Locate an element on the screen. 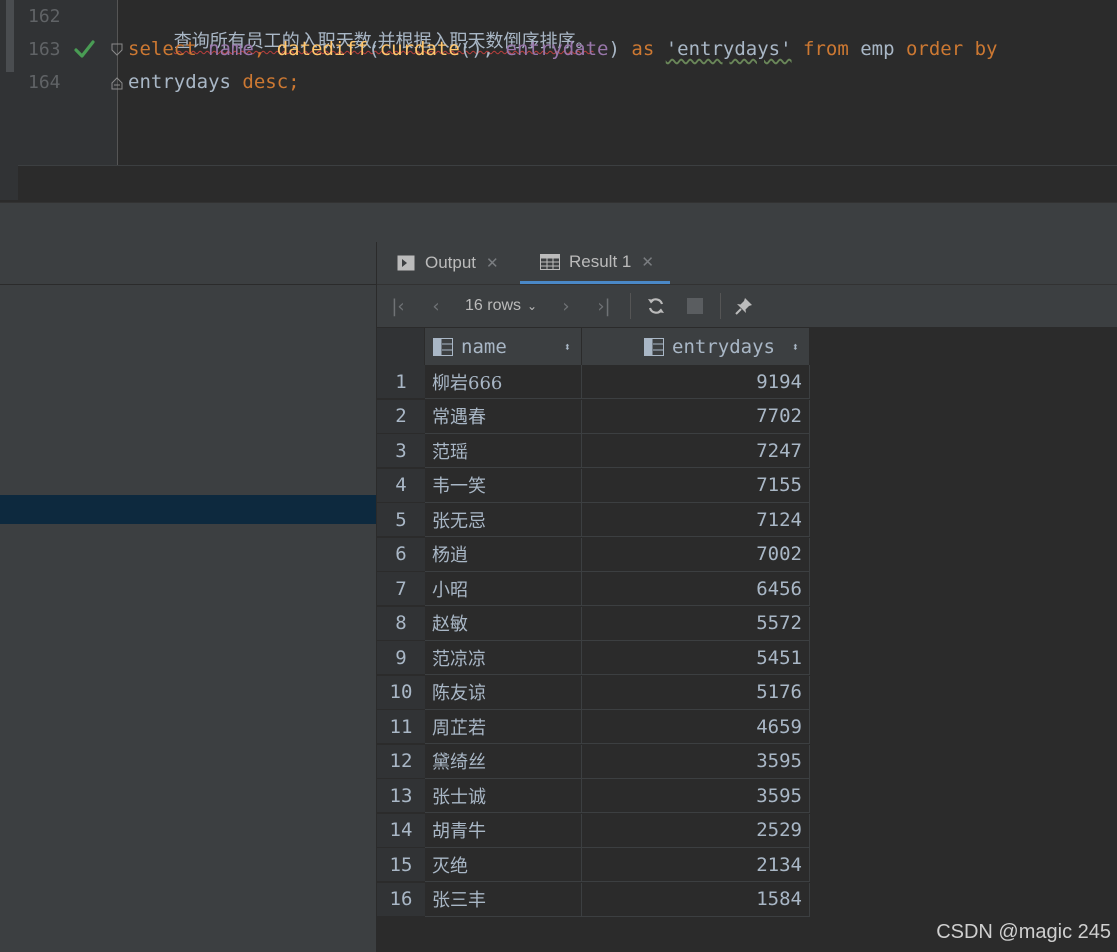 The height and width of the screenshot is (952, 1117). cell-entrydays: 7124 is located at coordinates (696, 520).